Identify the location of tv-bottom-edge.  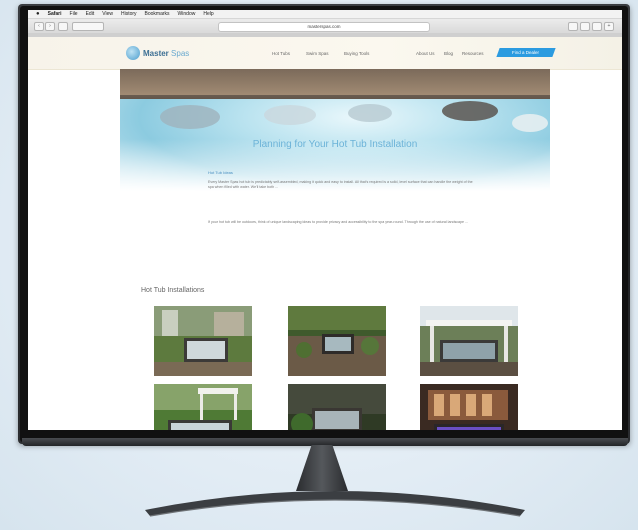
(325, 442).